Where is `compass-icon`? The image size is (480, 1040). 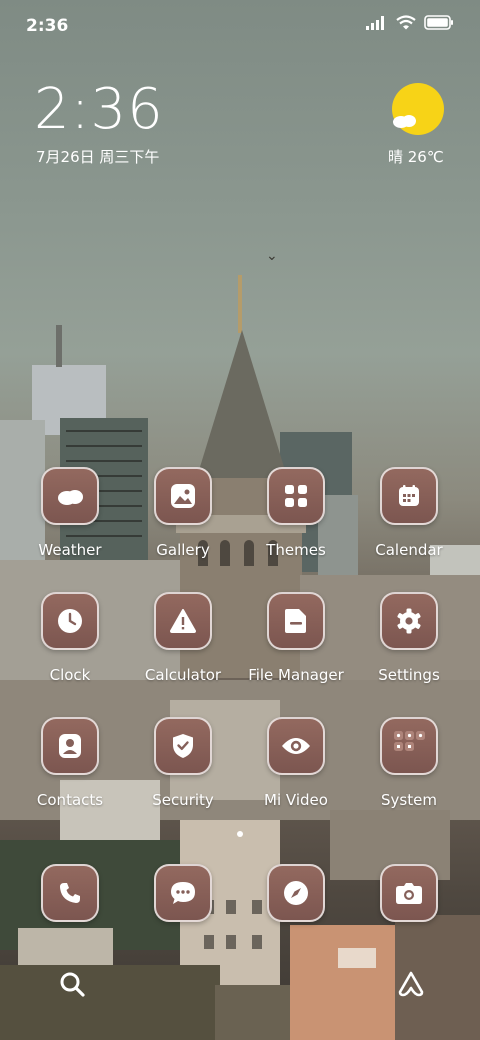 compass-icon is located at coordinates (296, 893).